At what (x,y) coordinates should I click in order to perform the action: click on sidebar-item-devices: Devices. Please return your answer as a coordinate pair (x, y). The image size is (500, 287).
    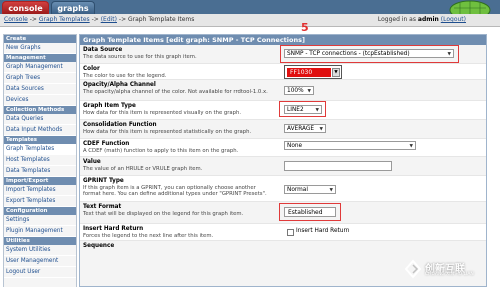
    Looking at the image, I should click on (40, 100).